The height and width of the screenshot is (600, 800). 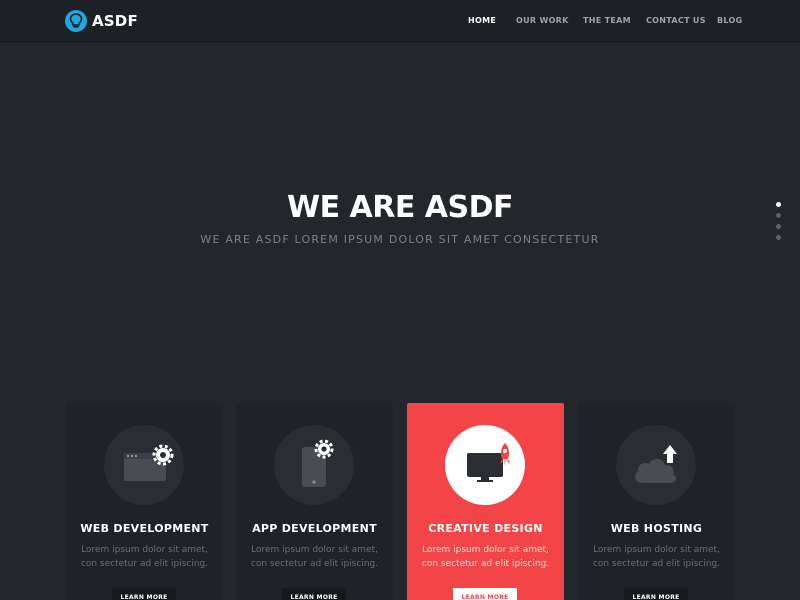 What do you see at coordinates (607, 20) in the screenshot?
I see `nav-the-team: THE TEAM` at bounding box center [607, 20].